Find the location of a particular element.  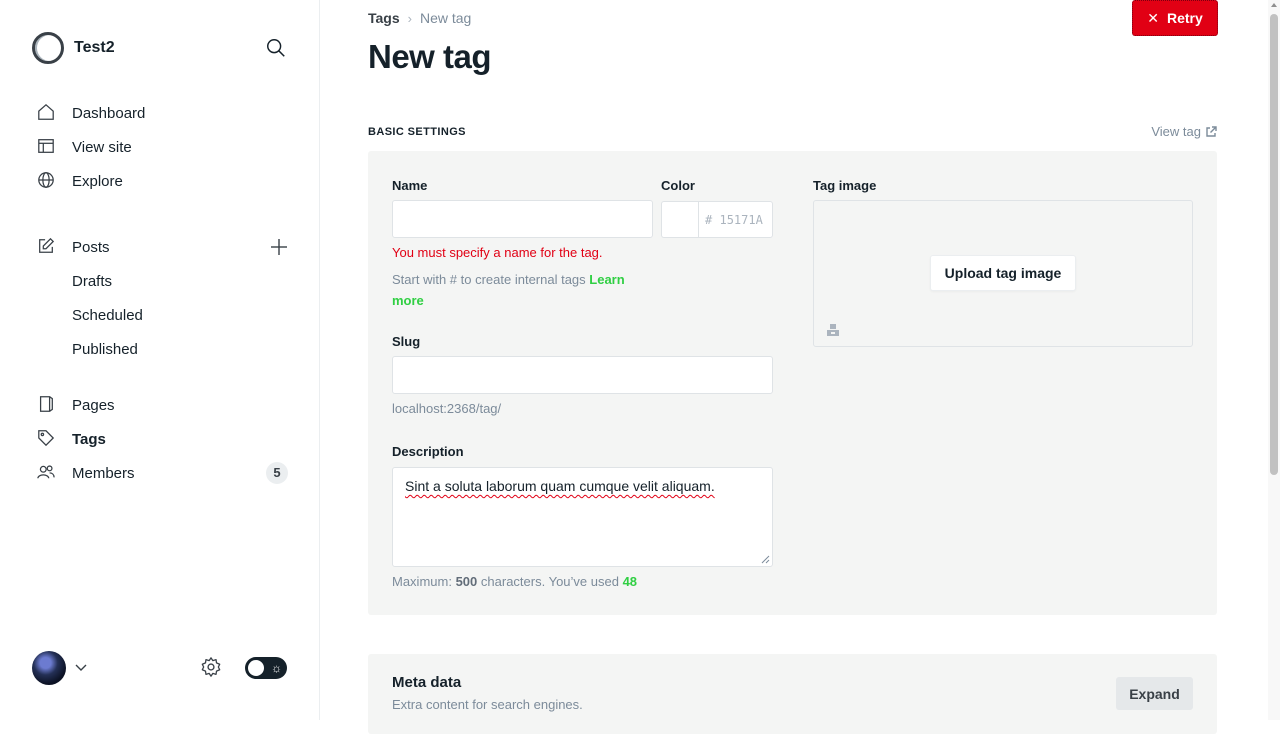

view-tag-label: View tag is located at coordinates (1176, 131).